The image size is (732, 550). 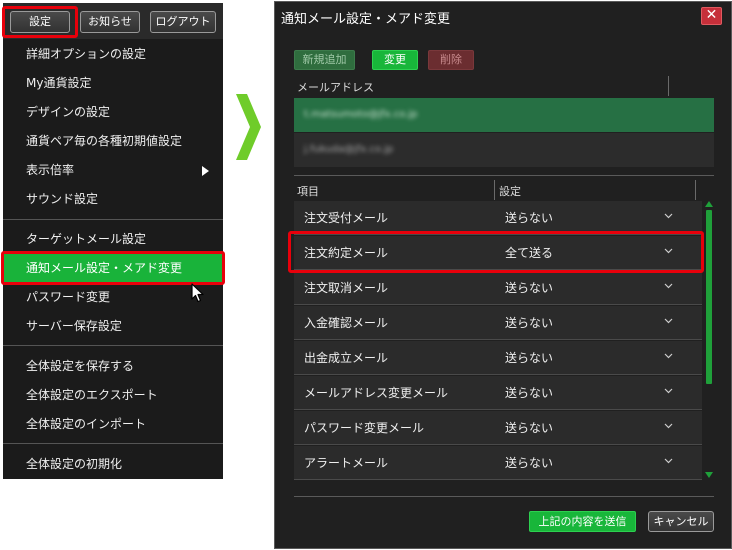 What do you see at coordinates (113, 395) in the screenshot?
I see `menu-item-export-all: 全体設定のエクスポート` at bounding box center [113, 395].